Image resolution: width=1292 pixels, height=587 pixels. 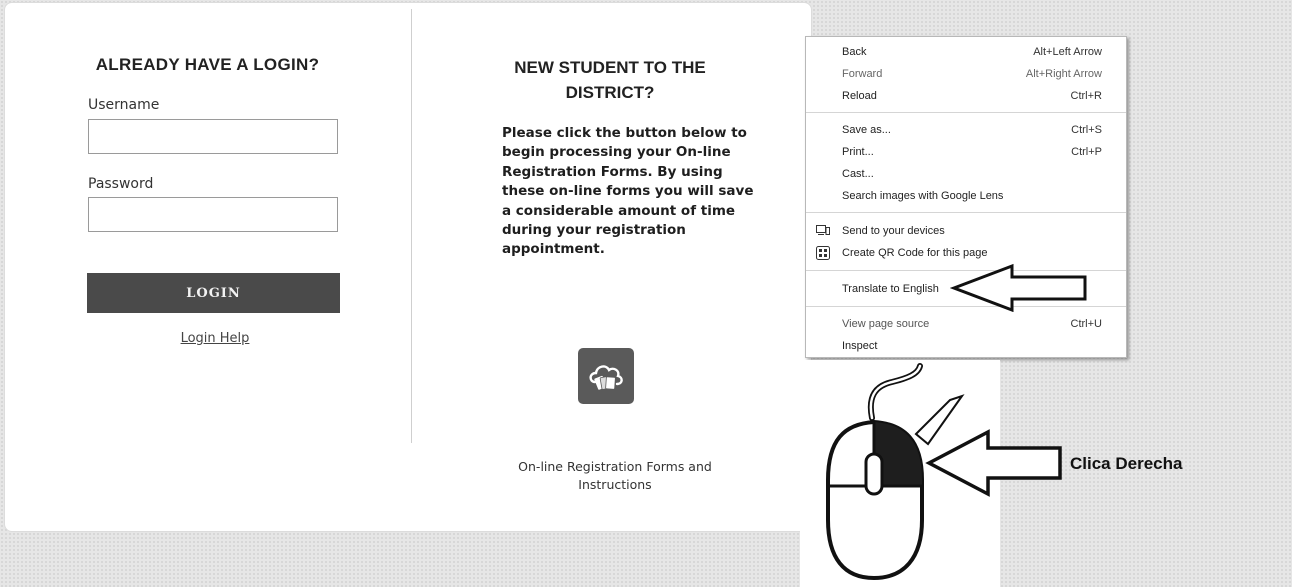 I want to click on password-label: Password, so click(x=121, y=184).